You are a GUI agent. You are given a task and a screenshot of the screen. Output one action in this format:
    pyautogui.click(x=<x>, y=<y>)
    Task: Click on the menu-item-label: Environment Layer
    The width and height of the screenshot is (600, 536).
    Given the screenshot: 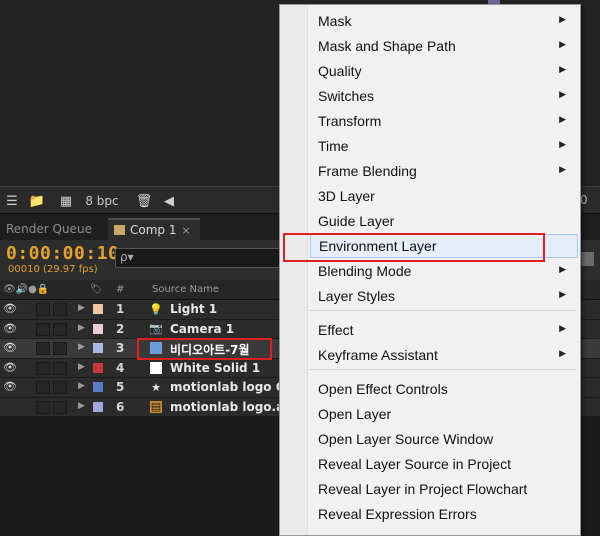 What is the action you would take?
    pyautogui.click(x=378, y=246)
    